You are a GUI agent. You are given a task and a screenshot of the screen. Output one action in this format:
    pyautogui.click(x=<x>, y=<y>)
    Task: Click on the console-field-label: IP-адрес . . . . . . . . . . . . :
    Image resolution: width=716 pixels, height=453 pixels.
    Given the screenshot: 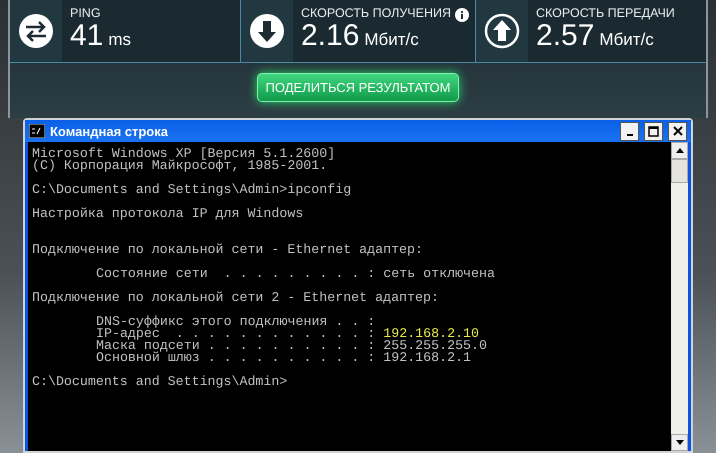 What is the action you would take?
    pyautogui.click(x=236, y=334)
    